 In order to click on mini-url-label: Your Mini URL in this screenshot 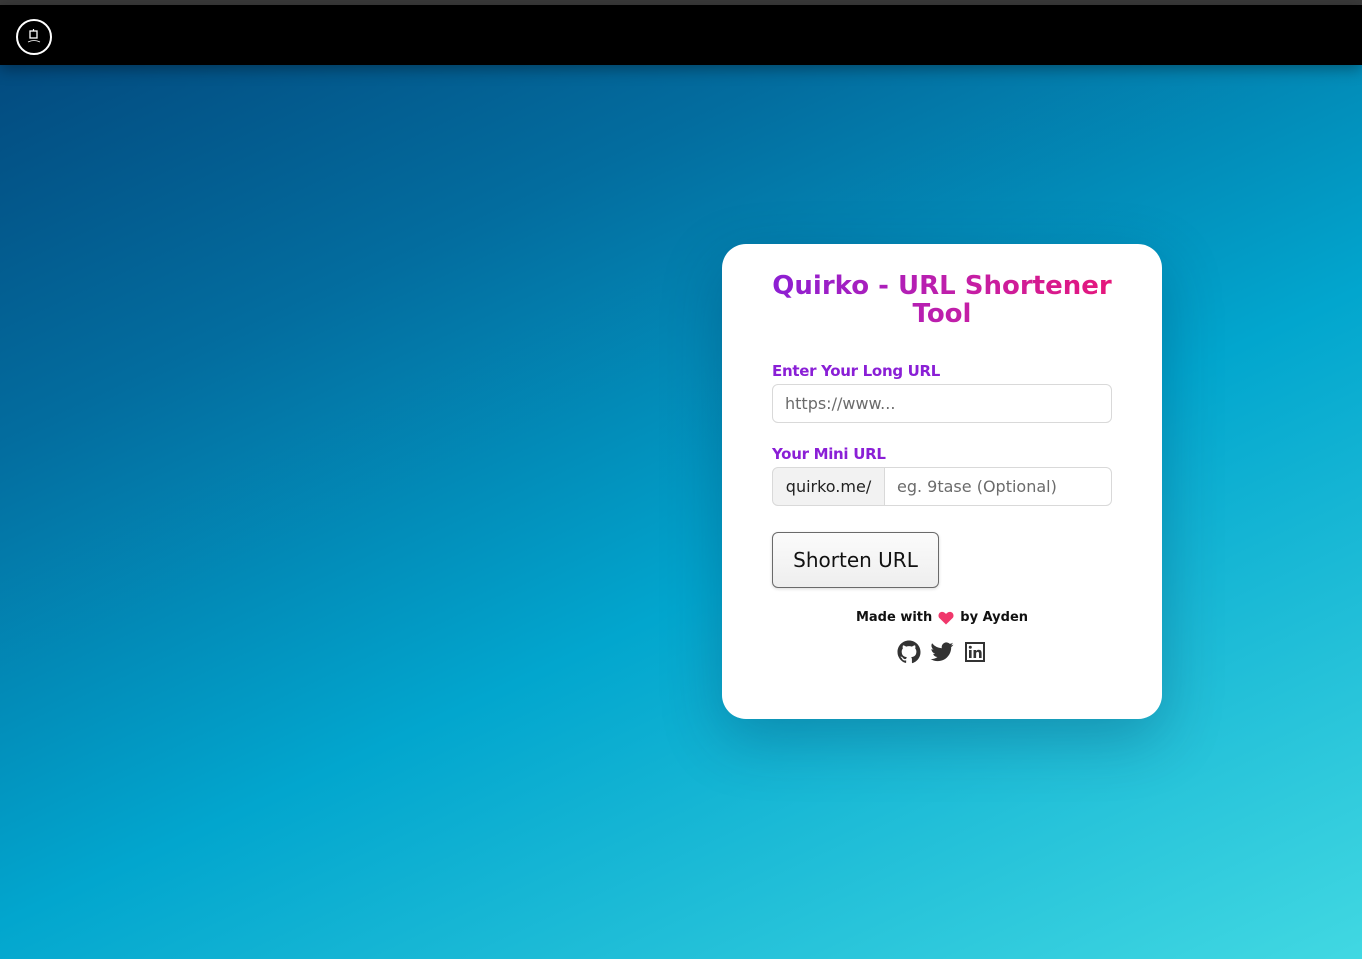, I will do `click(829, 454)`.